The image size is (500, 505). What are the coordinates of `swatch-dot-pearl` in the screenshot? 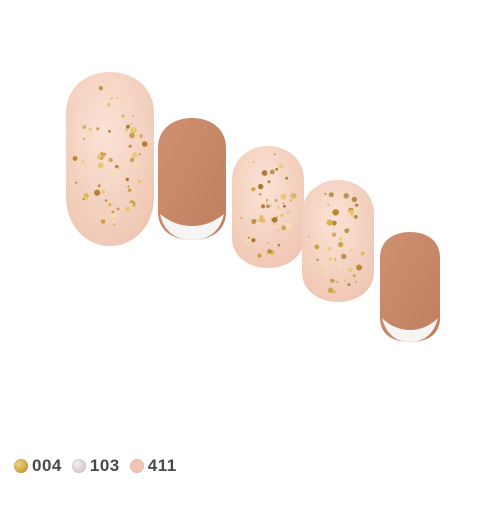 It's located at (78, 466).